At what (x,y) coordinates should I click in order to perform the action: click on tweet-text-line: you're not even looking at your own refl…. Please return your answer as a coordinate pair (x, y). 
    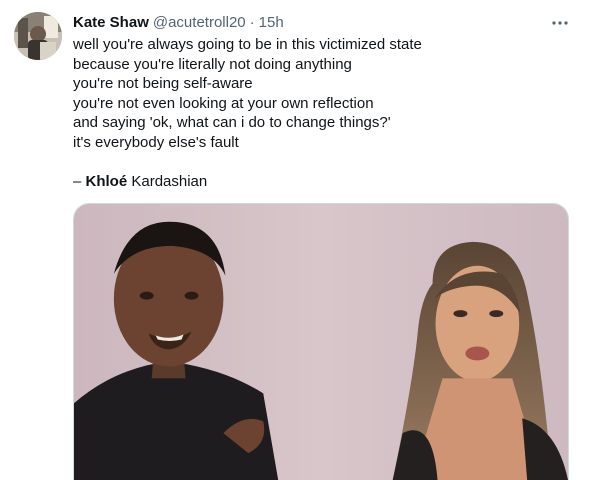
    Looking at the image, I should click on (223, 103).